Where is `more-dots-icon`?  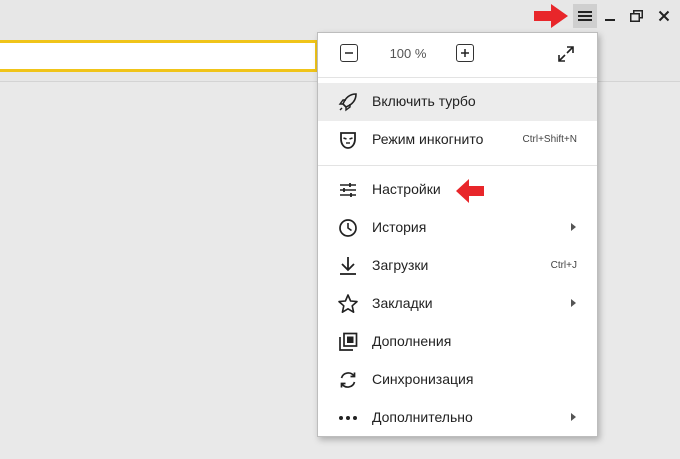 more-dots-icon is located at coordinates (348, 418).